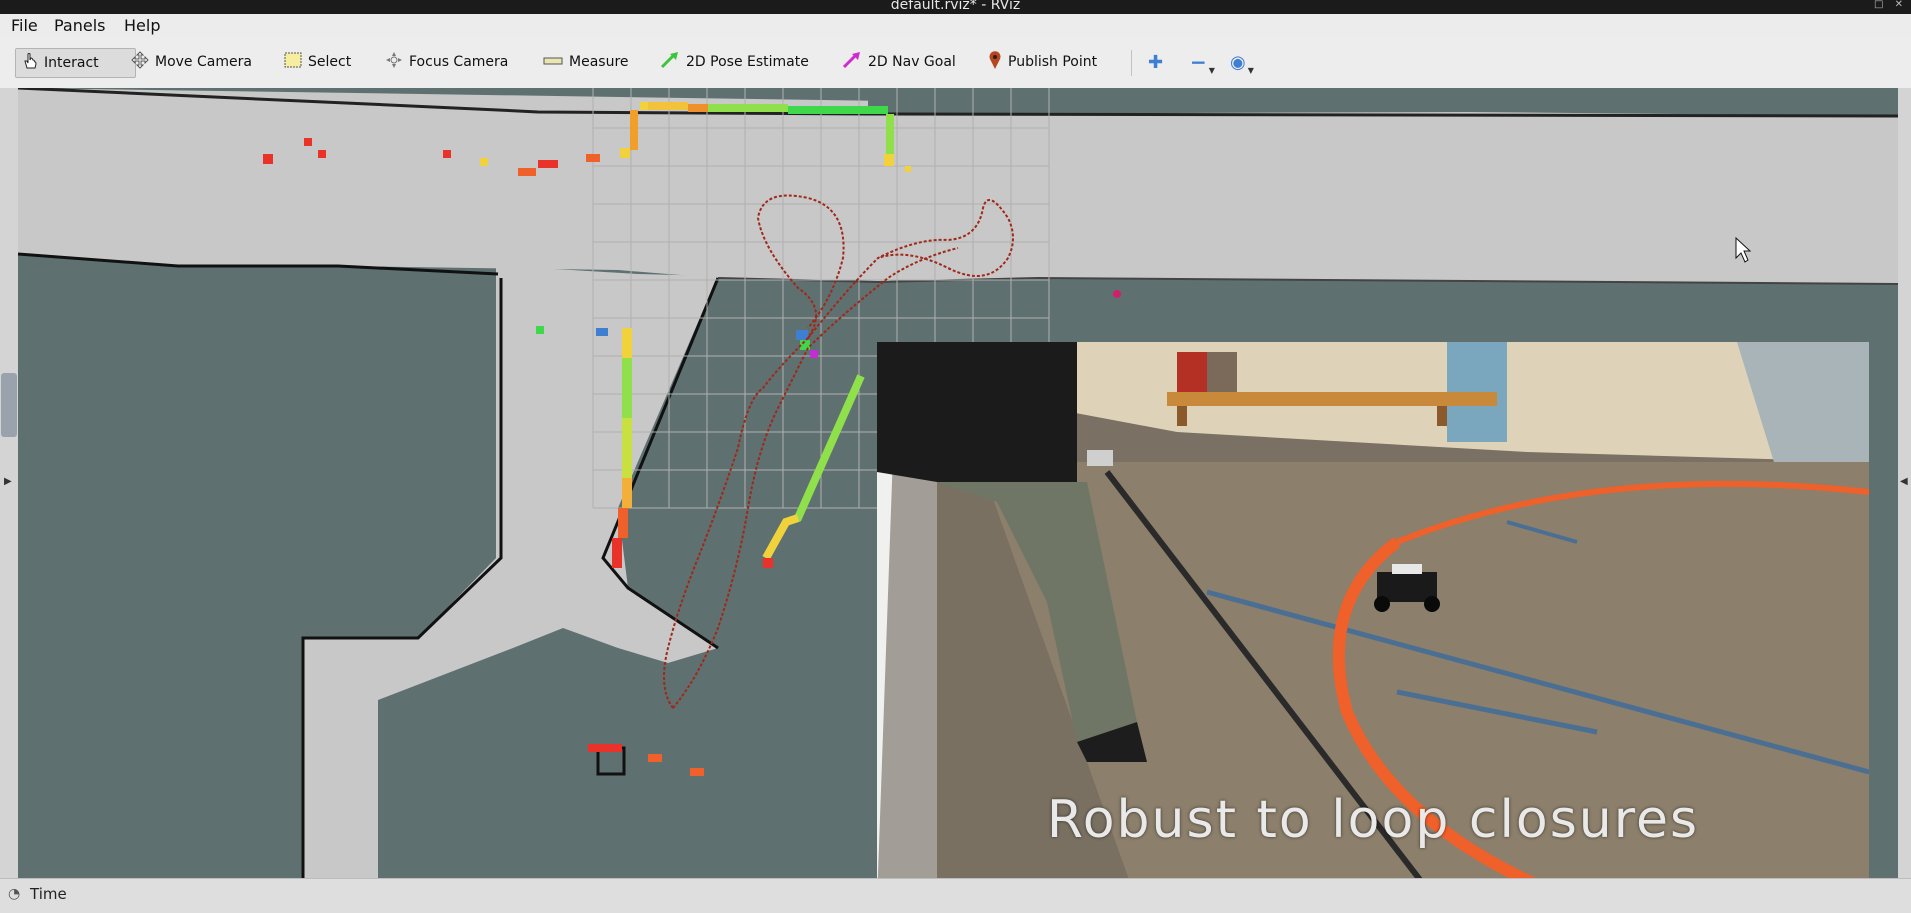  I want to click on tool-move-camera-button: Move Camera, so click(191, 62).